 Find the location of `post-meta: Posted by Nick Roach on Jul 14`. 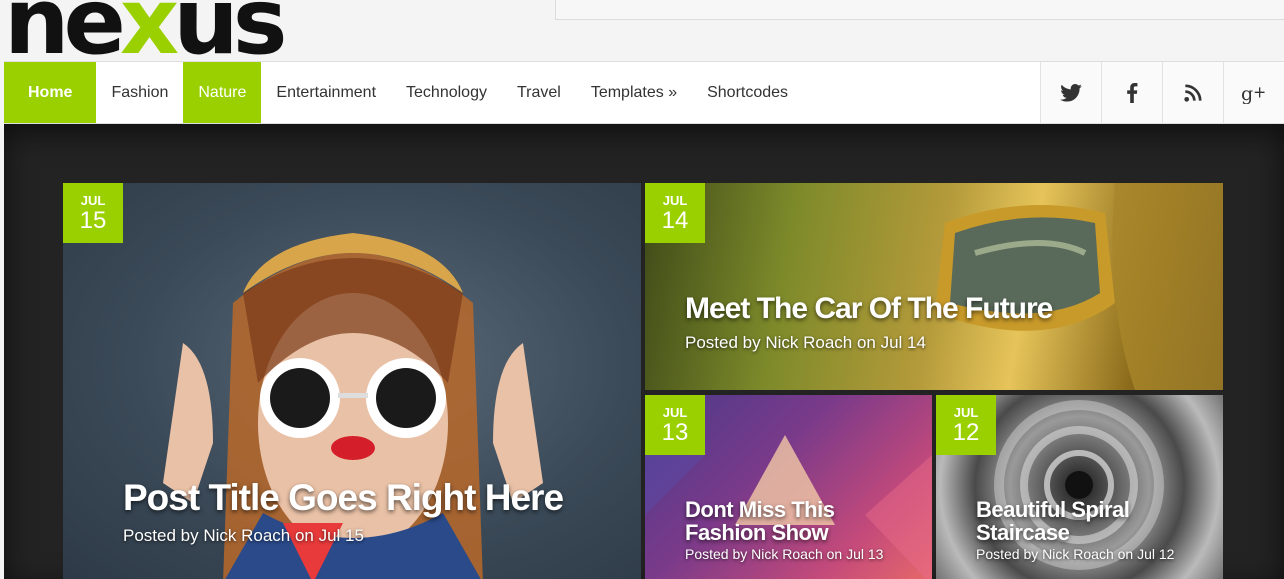

post-meta: Posted by Nick Roach on Jul 14 is located at coordinates (805, 342).